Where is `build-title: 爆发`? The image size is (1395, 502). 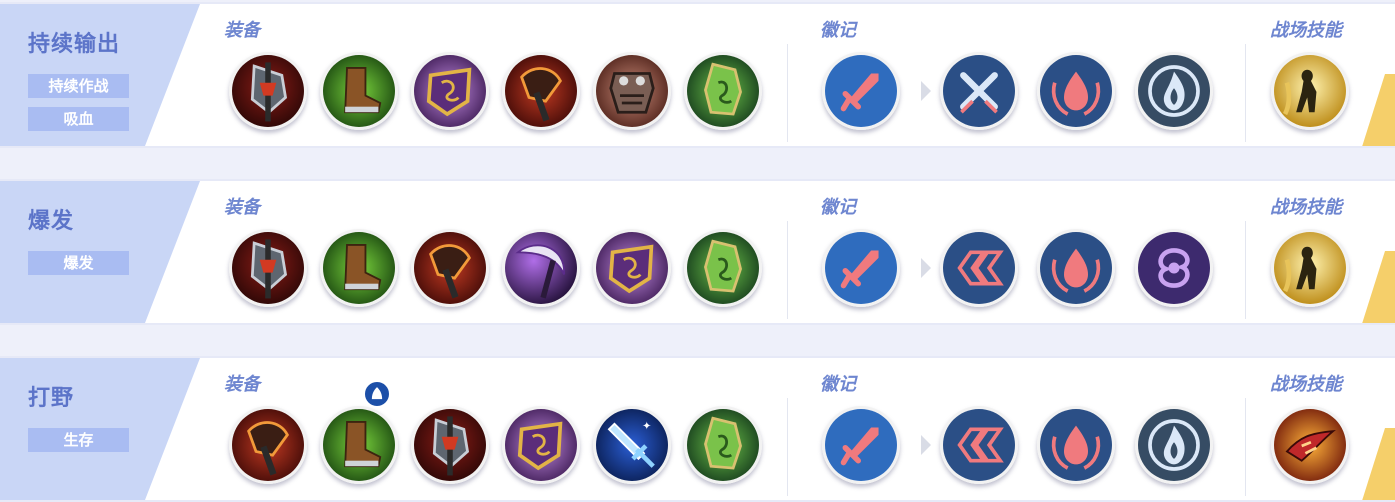 build-title: 爆发 is located at coordinates (51, 221).